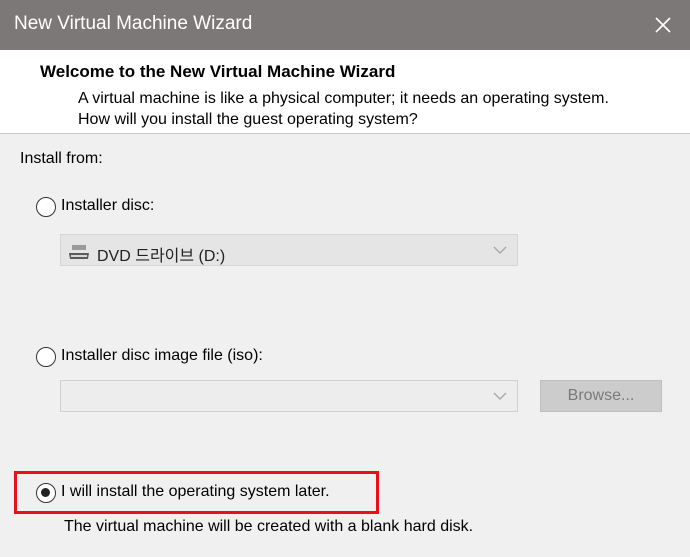 The width and height of the screenshot is (690, 557). I want to click on close-button, so click(663, 25).